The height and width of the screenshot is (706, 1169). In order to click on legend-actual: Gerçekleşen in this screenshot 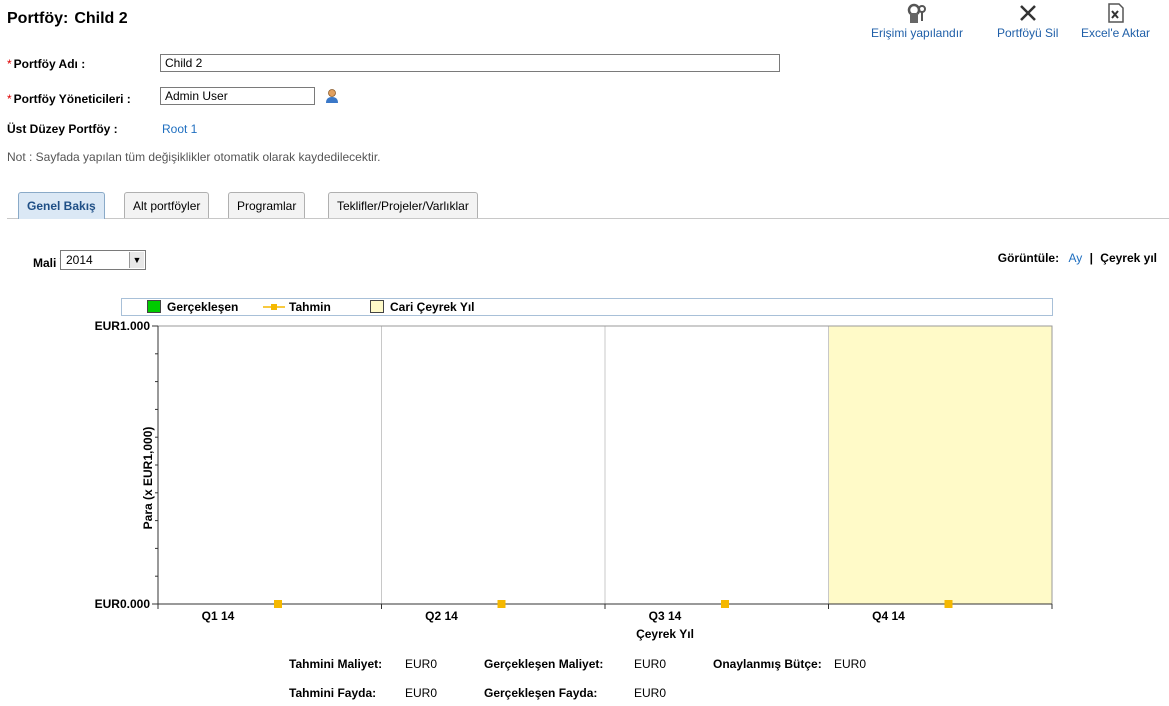, I will do `click(192, 307)`.